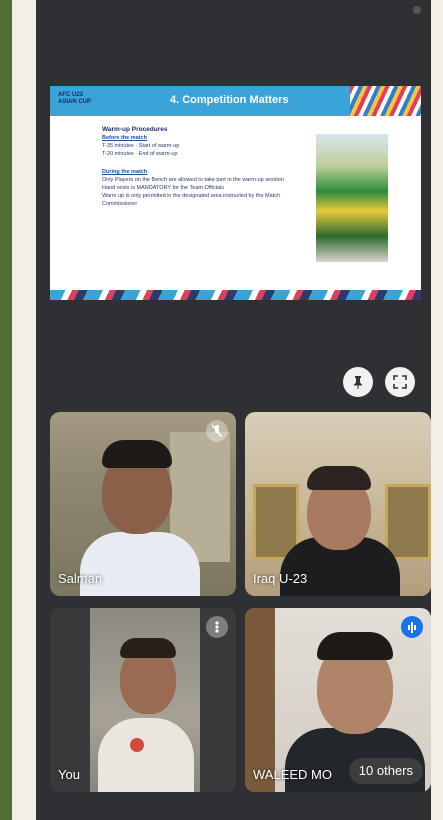 This screenshot has height=820, width=443. What do you see at coordinates (292, 774) in the screenshot?
I see `participant-name: WALEED MO` at bounding box center [292, 774].